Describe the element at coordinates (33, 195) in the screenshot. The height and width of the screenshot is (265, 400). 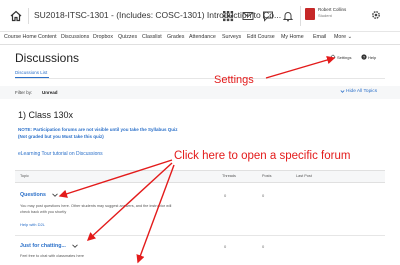
I see `forum-link-questions: Questions` at that location.